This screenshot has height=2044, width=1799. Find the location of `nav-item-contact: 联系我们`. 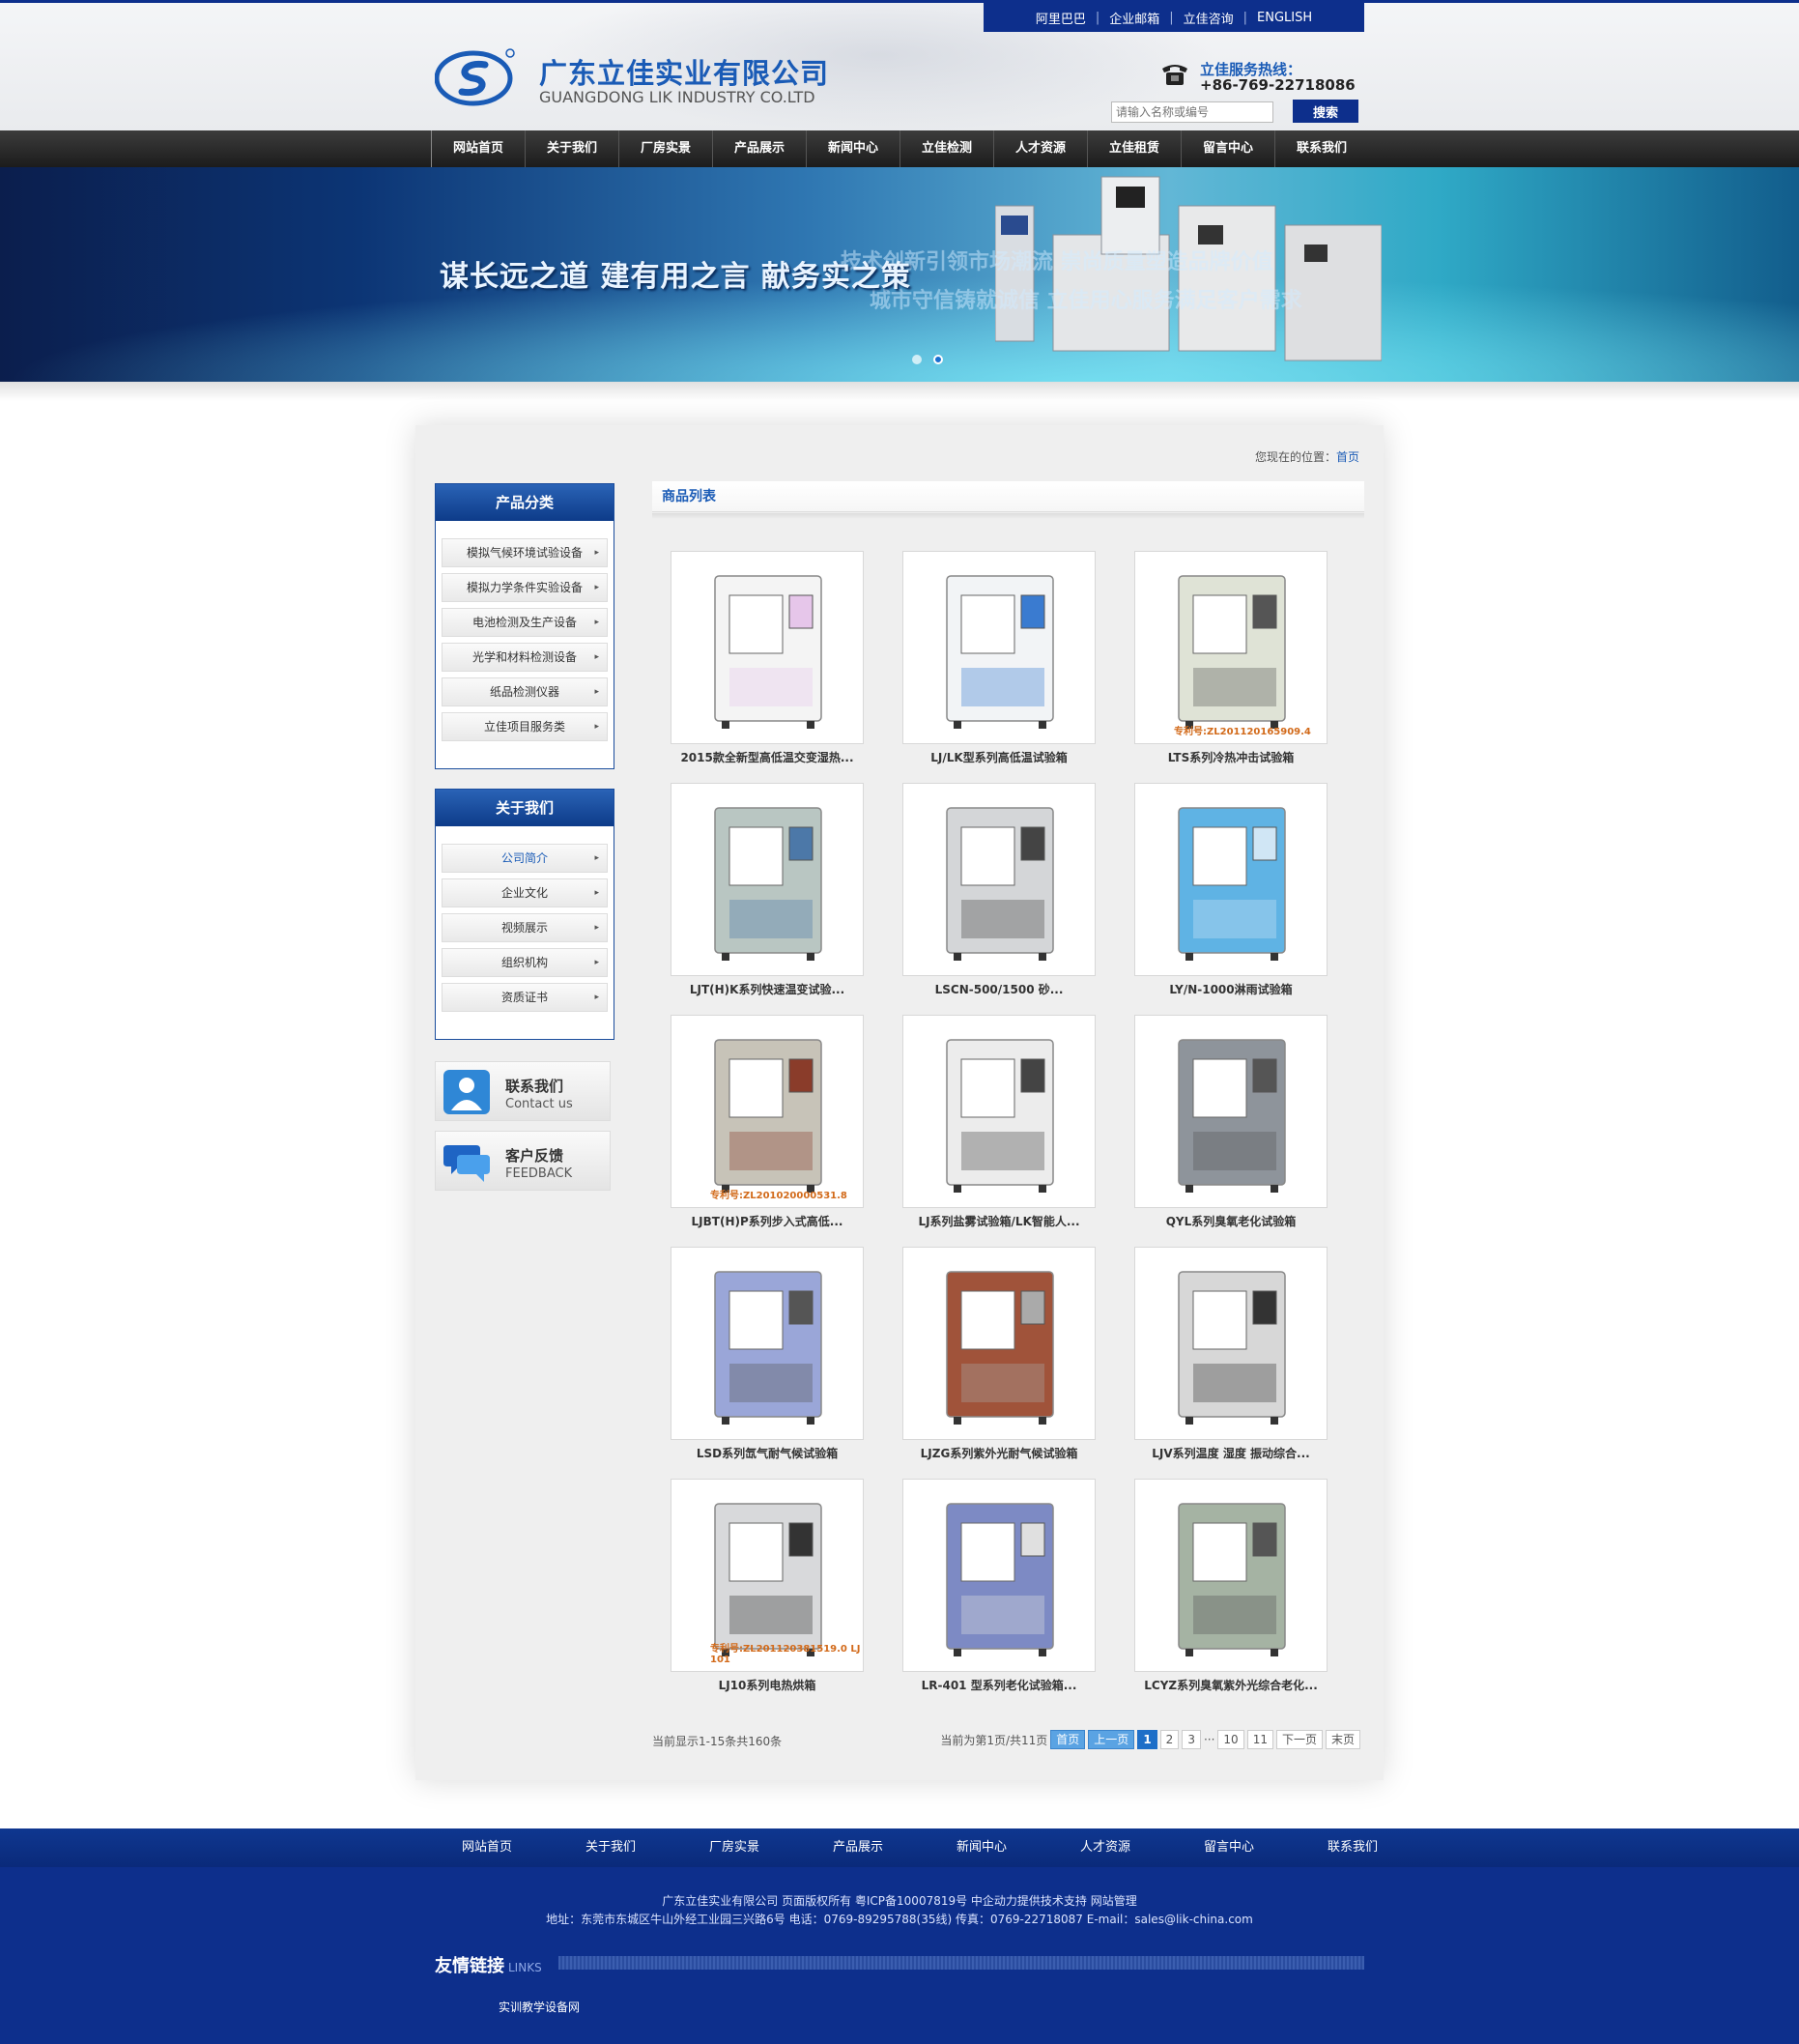

nav-item-contact: 联系我们 is located at coordinates (1321, 148).